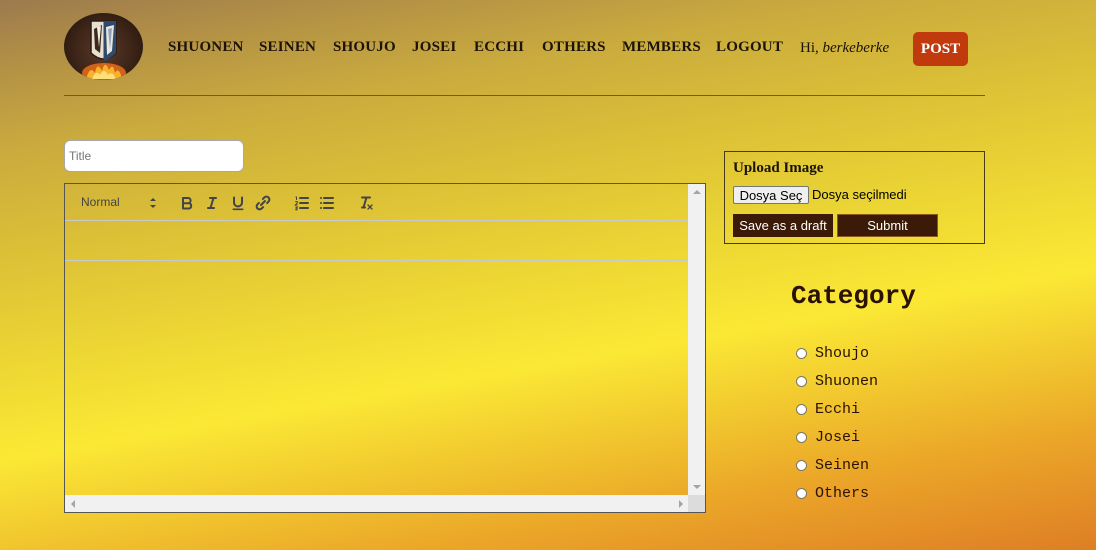 Image resolution: width=1096 pixels, height=550 pixels. I want to click on editor-toolbar: Normal, so click(377, 202).